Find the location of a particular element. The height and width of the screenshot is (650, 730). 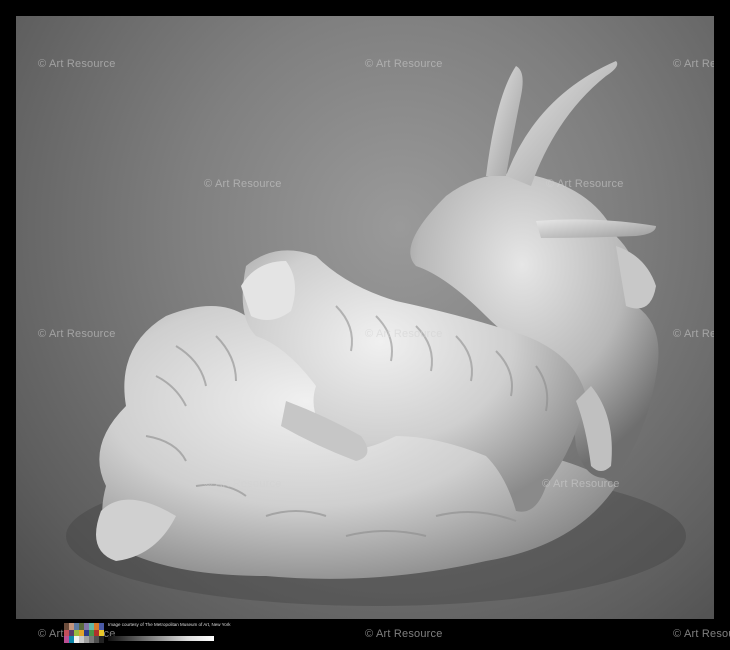

goat-horn is located at coordinates (562, 123).